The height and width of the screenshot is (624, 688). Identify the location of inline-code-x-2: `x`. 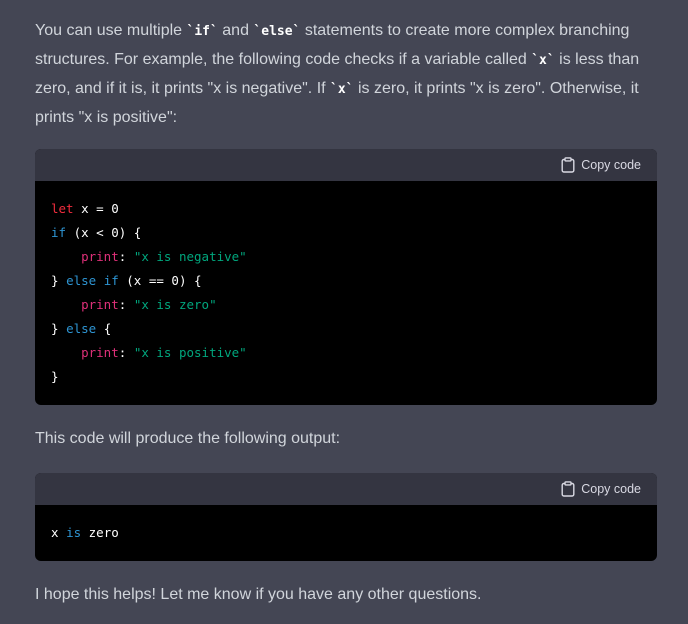
(342, 89).